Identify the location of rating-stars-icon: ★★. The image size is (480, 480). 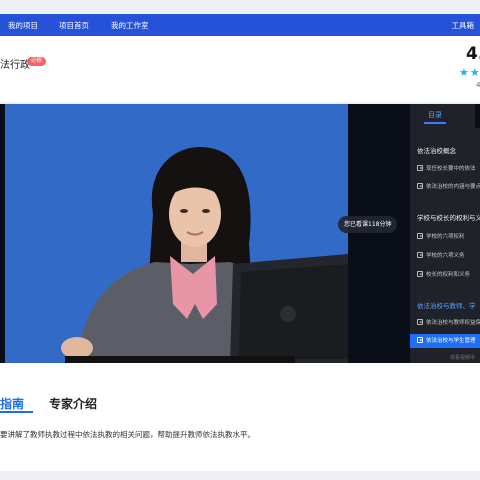
(469, 72).